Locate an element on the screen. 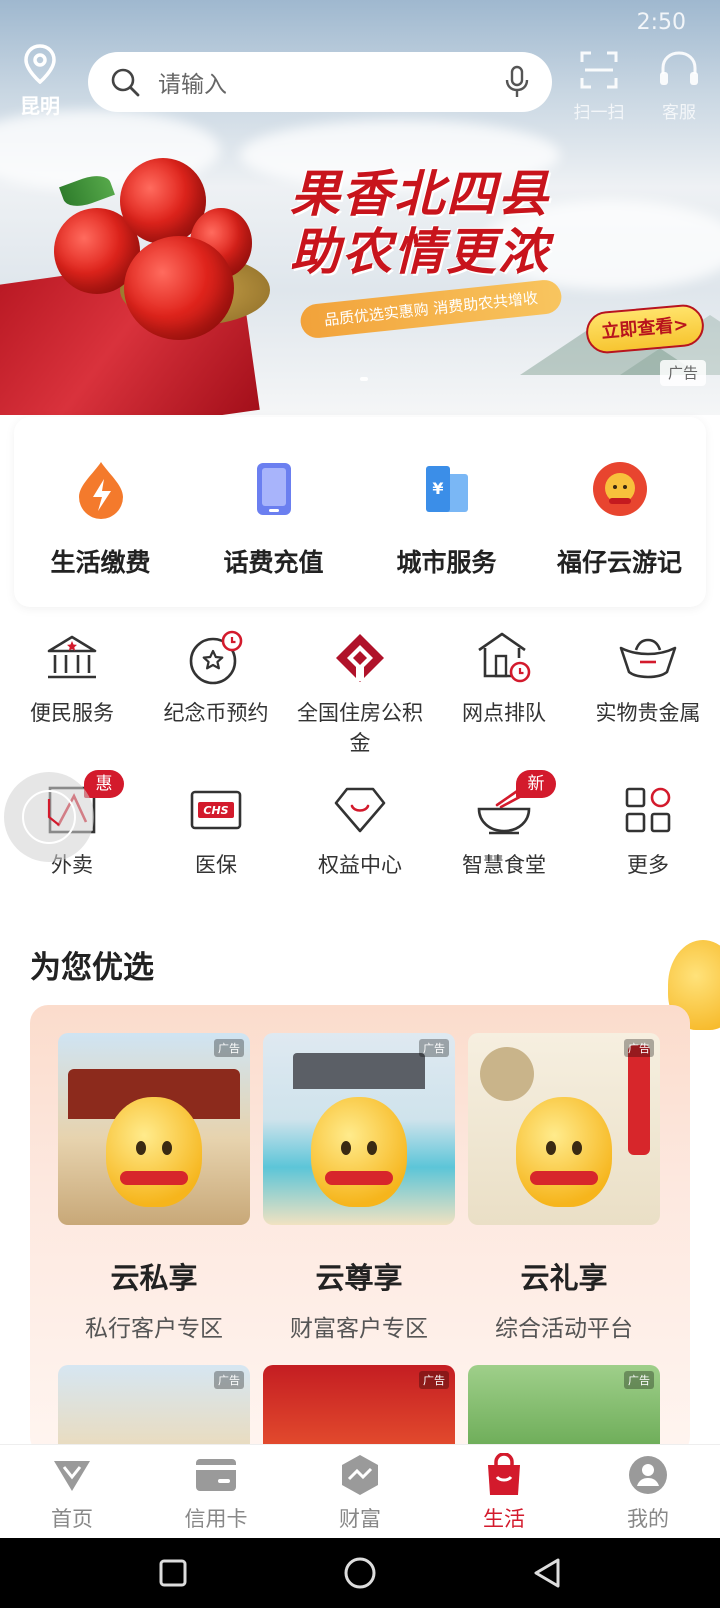 Image resolution: width=720 pixels, height=1608 pixels. quick-item-fuzai-travel: 福仔云游记 is located at coordinates (619, 512).